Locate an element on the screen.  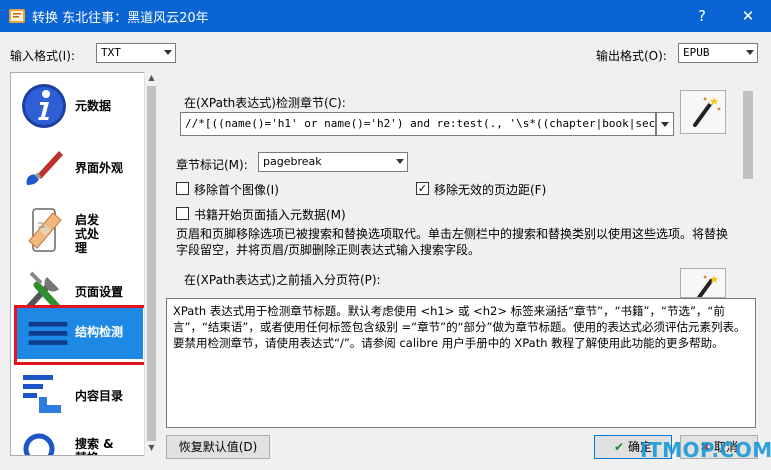
chapter-xpath-label: 在(XPath表达式)检测章节(C): is located at coordinates (265, 103).